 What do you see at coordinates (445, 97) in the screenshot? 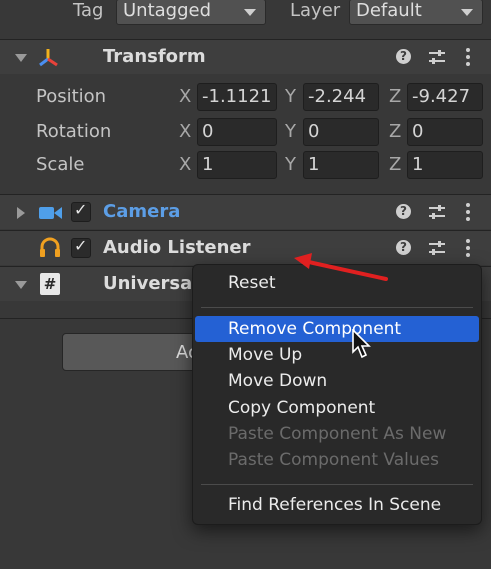
I see `position-z-field: -9.427` at bounding box center [445, 97].